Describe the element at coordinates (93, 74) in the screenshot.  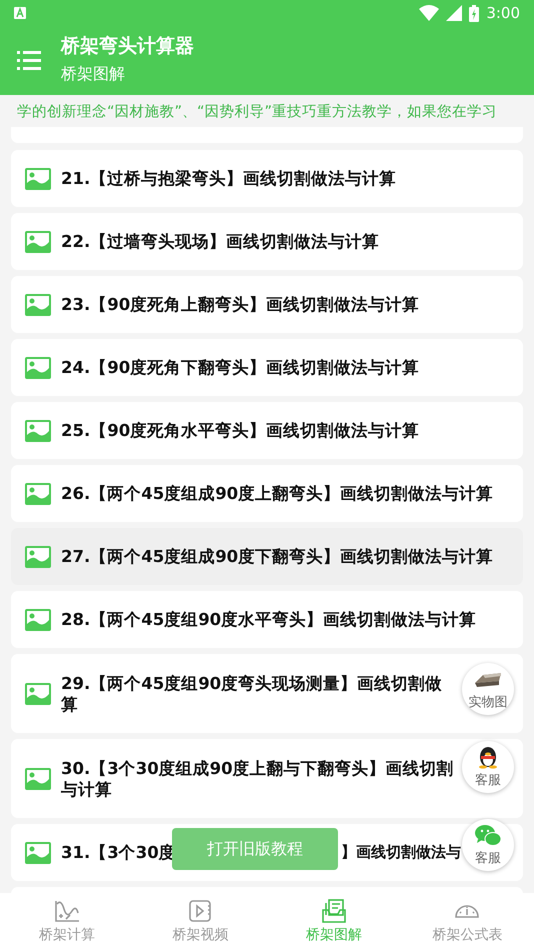
I see `app-subtitle: 桥架图解` at that location.